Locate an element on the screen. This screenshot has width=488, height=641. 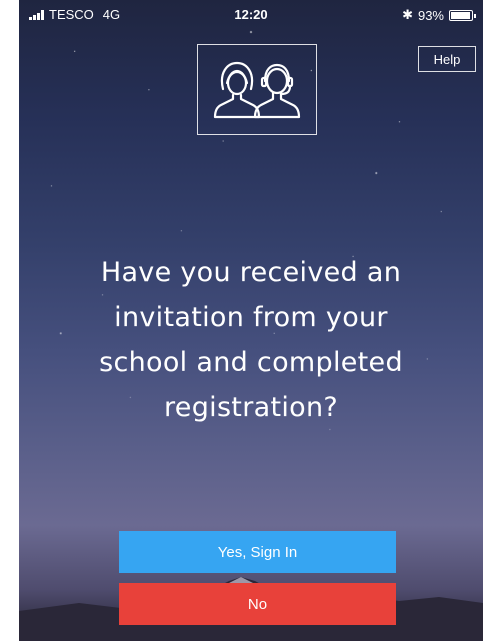
question-line: Have you received an is located at coordinates (251, 272).